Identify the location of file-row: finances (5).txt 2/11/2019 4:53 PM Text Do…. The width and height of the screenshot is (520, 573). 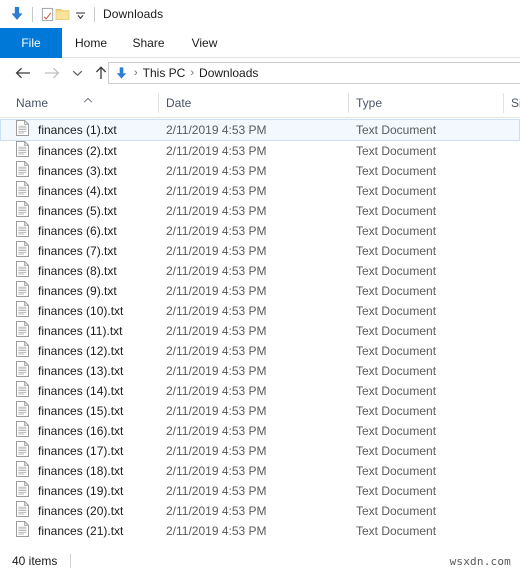
(260, 211).